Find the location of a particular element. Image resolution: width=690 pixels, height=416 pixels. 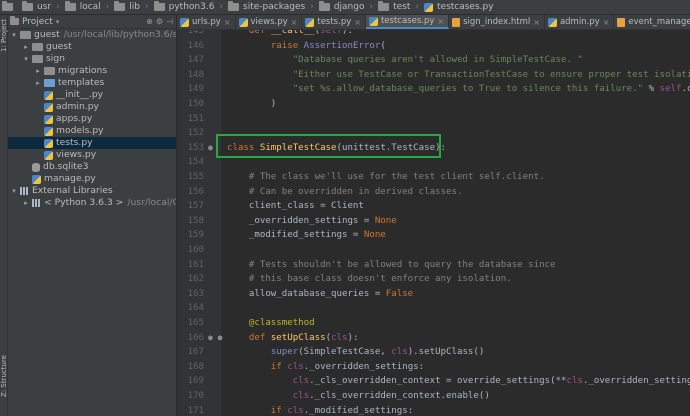

code-line: 151 is located at coordinates (433, 119).